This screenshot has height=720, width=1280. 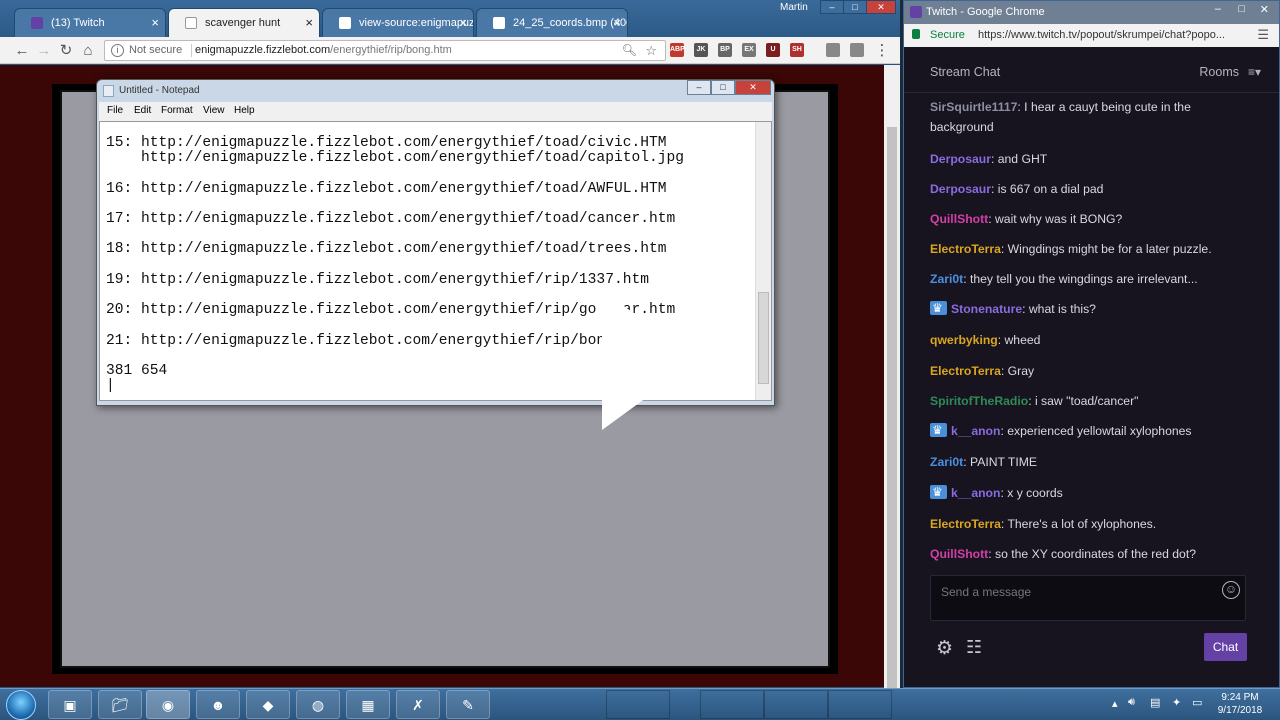 What do you see at coordinates (725, 50) in the screenshot?
I see `extension-icon: BP` at bounding box center [725, 50].